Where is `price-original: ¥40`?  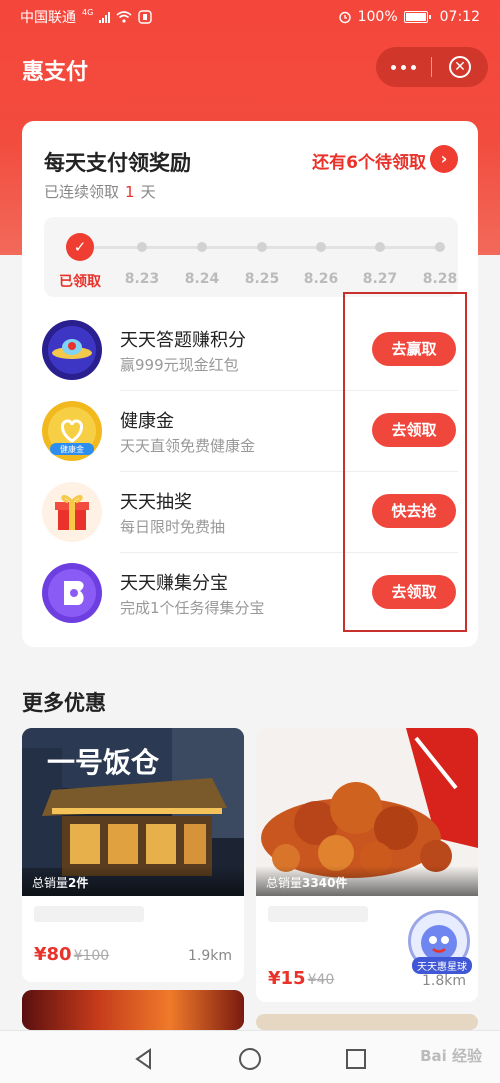 price-original: ¥40 is located at coordinates (321, 980).